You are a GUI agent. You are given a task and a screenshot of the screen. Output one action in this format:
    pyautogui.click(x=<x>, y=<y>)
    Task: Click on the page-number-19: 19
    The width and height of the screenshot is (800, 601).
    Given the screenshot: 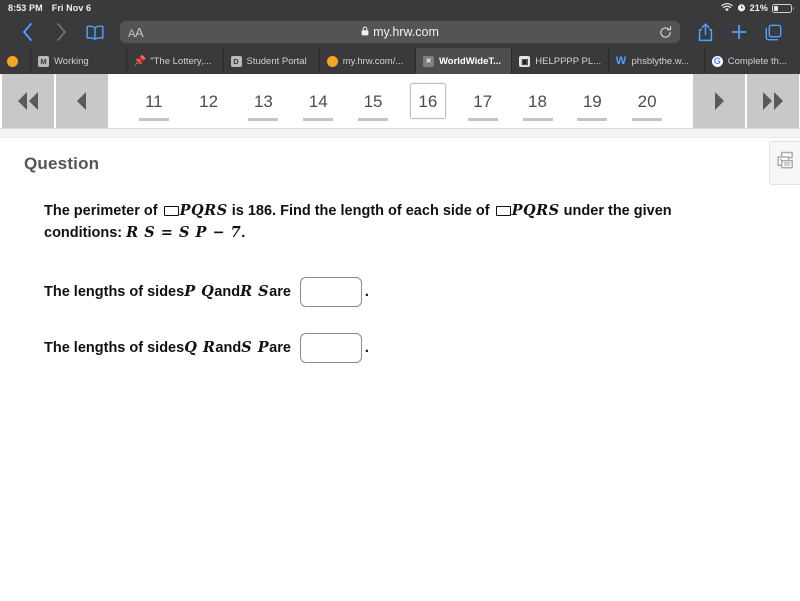 What is the action you would take?
    pyautogui.click(x=592, y=101)
    